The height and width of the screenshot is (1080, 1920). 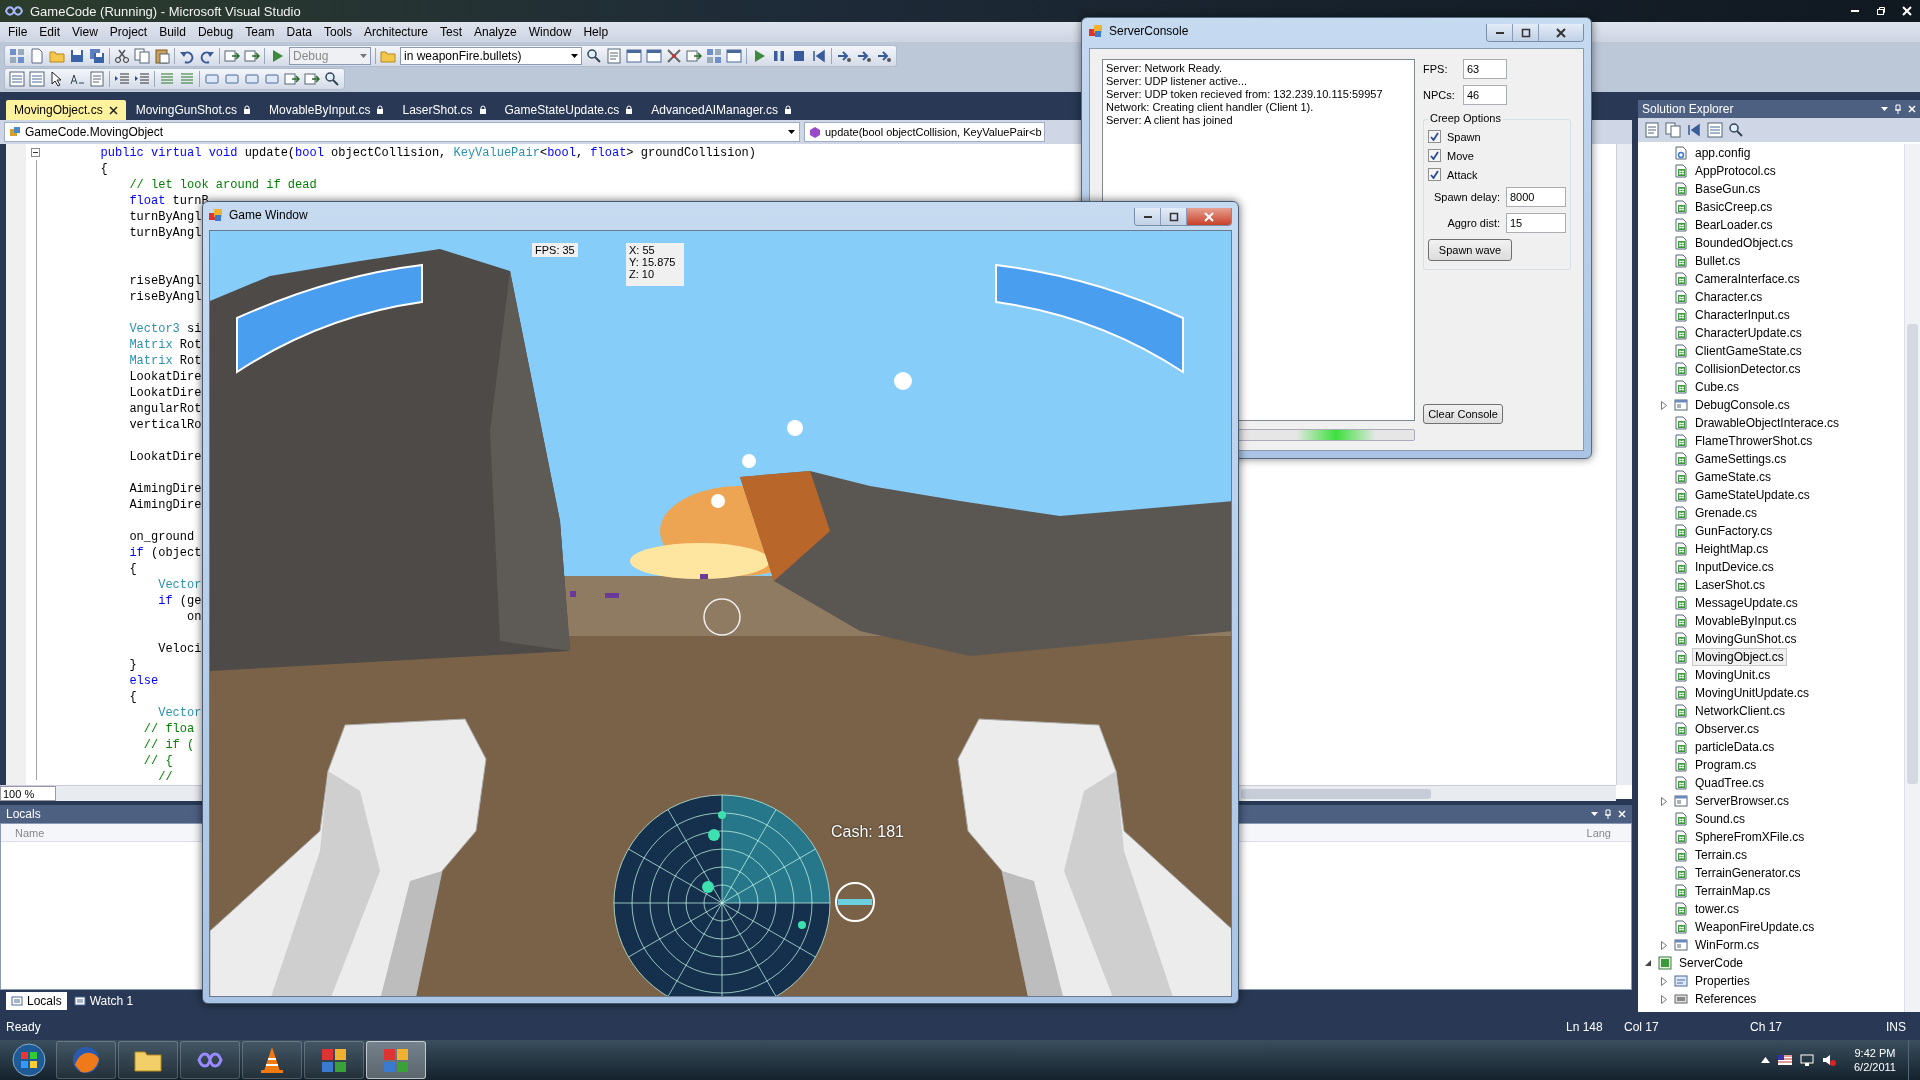 I want to click on tree-item: DebugConsole.cs, so click(x=1742, y=405).